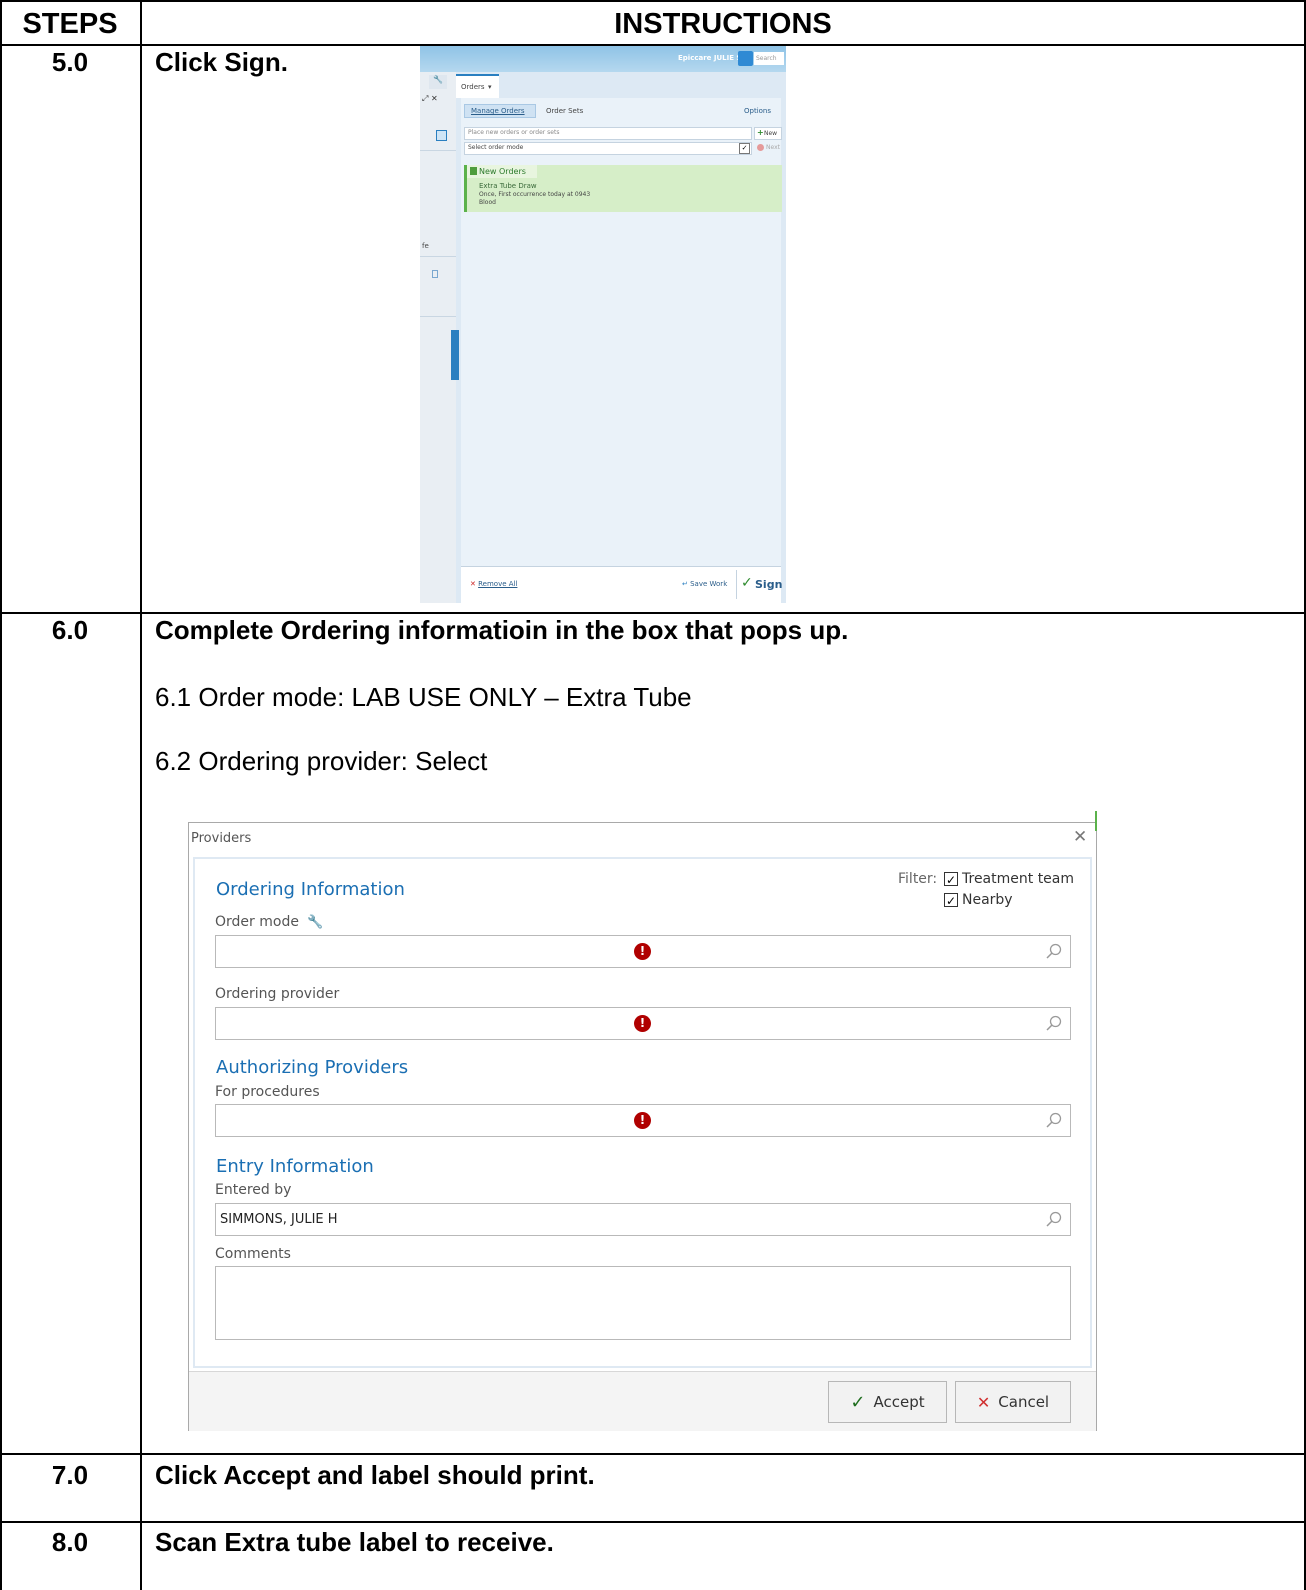  What do you see at coordinates (279, 1219) in the screenshot?
I see `entered-by-value: SIMMONS, JULIE H` at bounding box center [279, 1219].